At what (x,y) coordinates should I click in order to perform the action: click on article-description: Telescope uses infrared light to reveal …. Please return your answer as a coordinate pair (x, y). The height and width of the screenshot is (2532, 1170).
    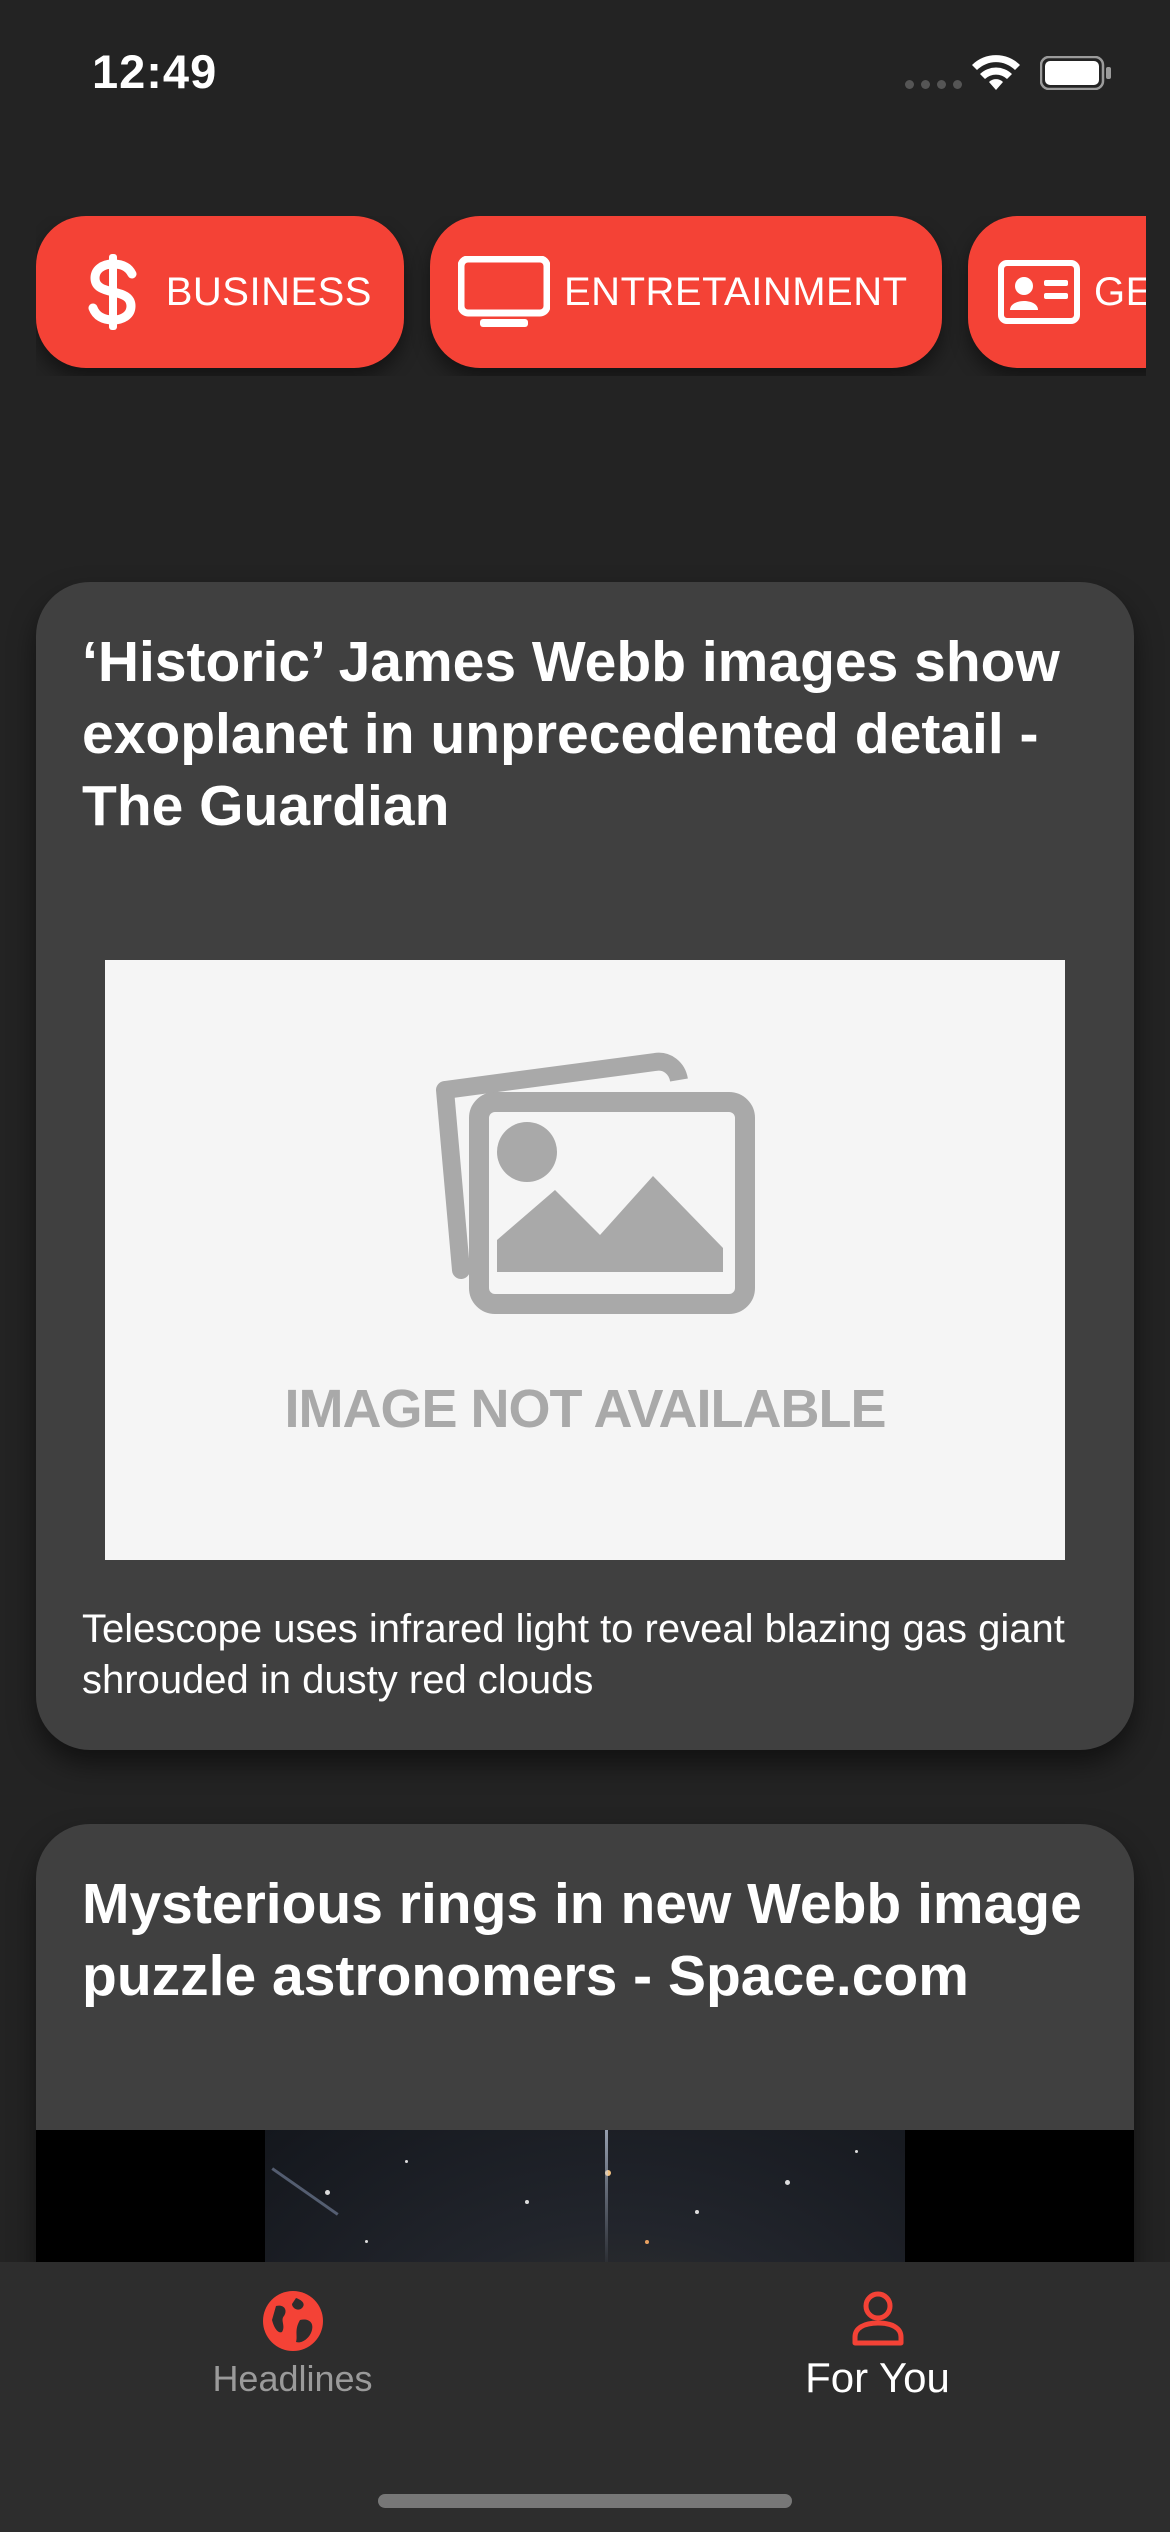
    Looking at the image, I should click on (573, 1654).